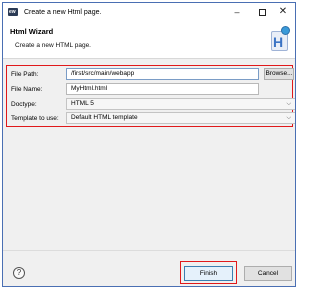  Describe the element at coordinates (82, 103) in the screenshot. I see `doctype-value: HTML 5` at that location.